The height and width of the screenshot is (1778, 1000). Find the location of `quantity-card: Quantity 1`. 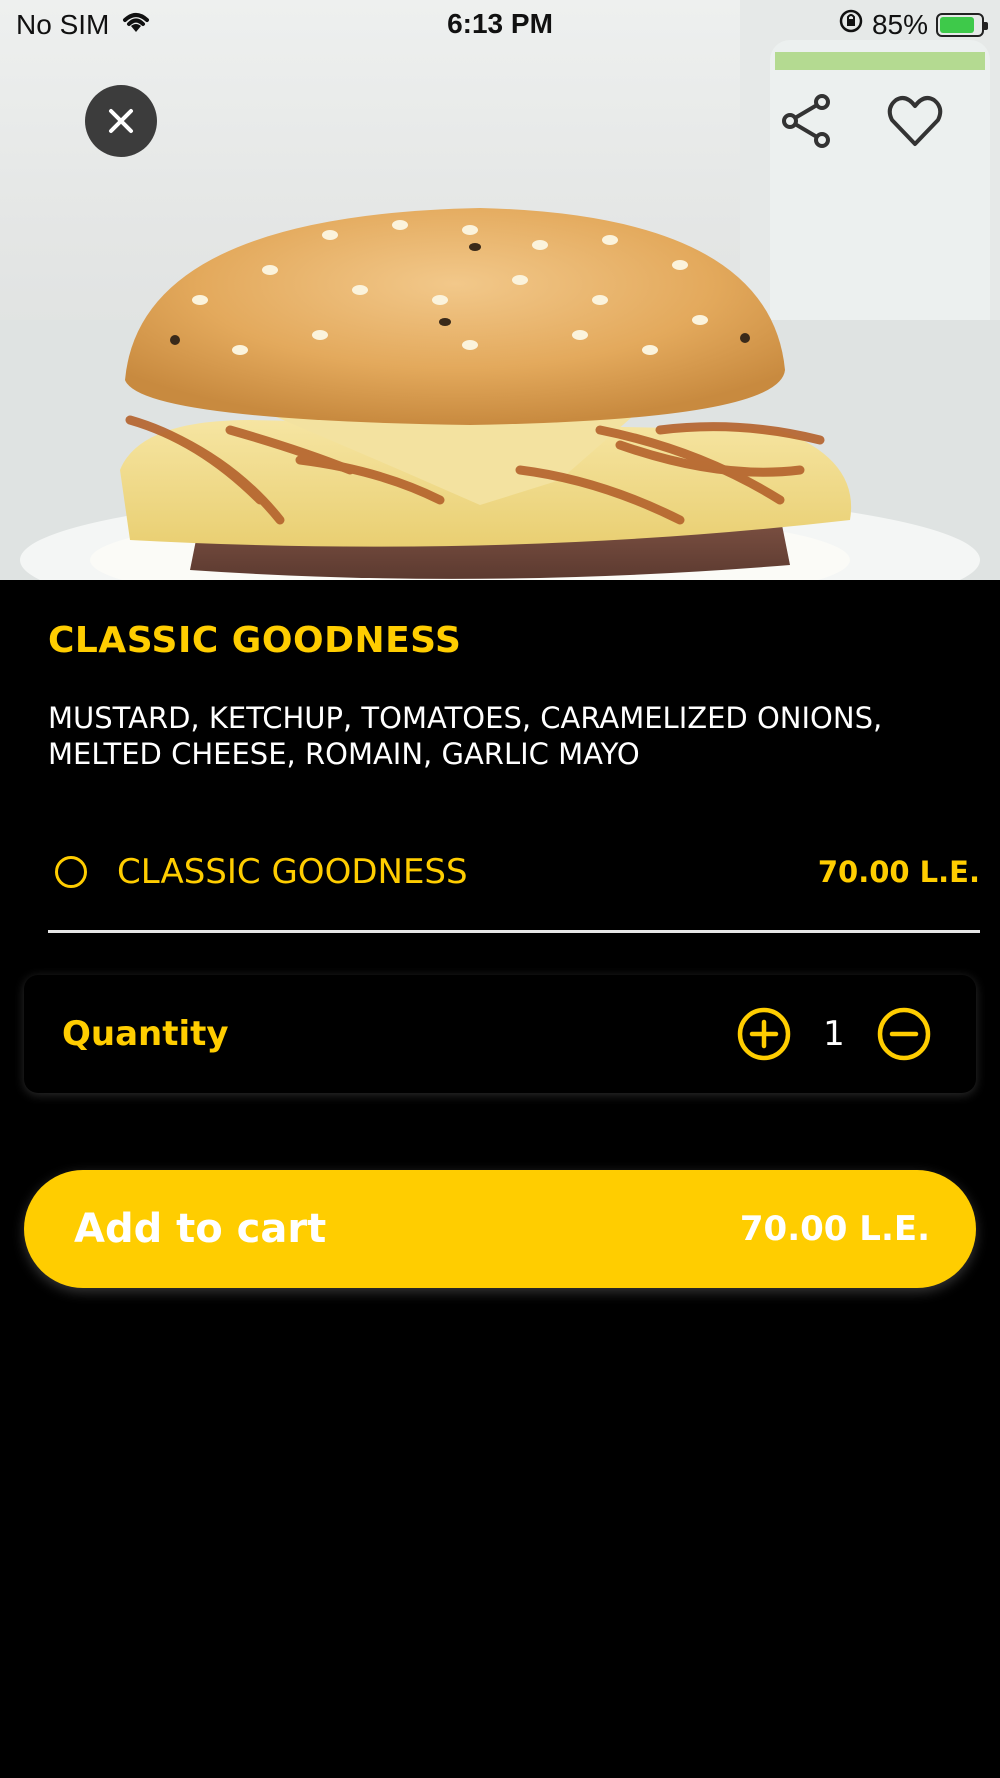

quantity-card: Quantity 1 is located at coordinates (500, 1034).